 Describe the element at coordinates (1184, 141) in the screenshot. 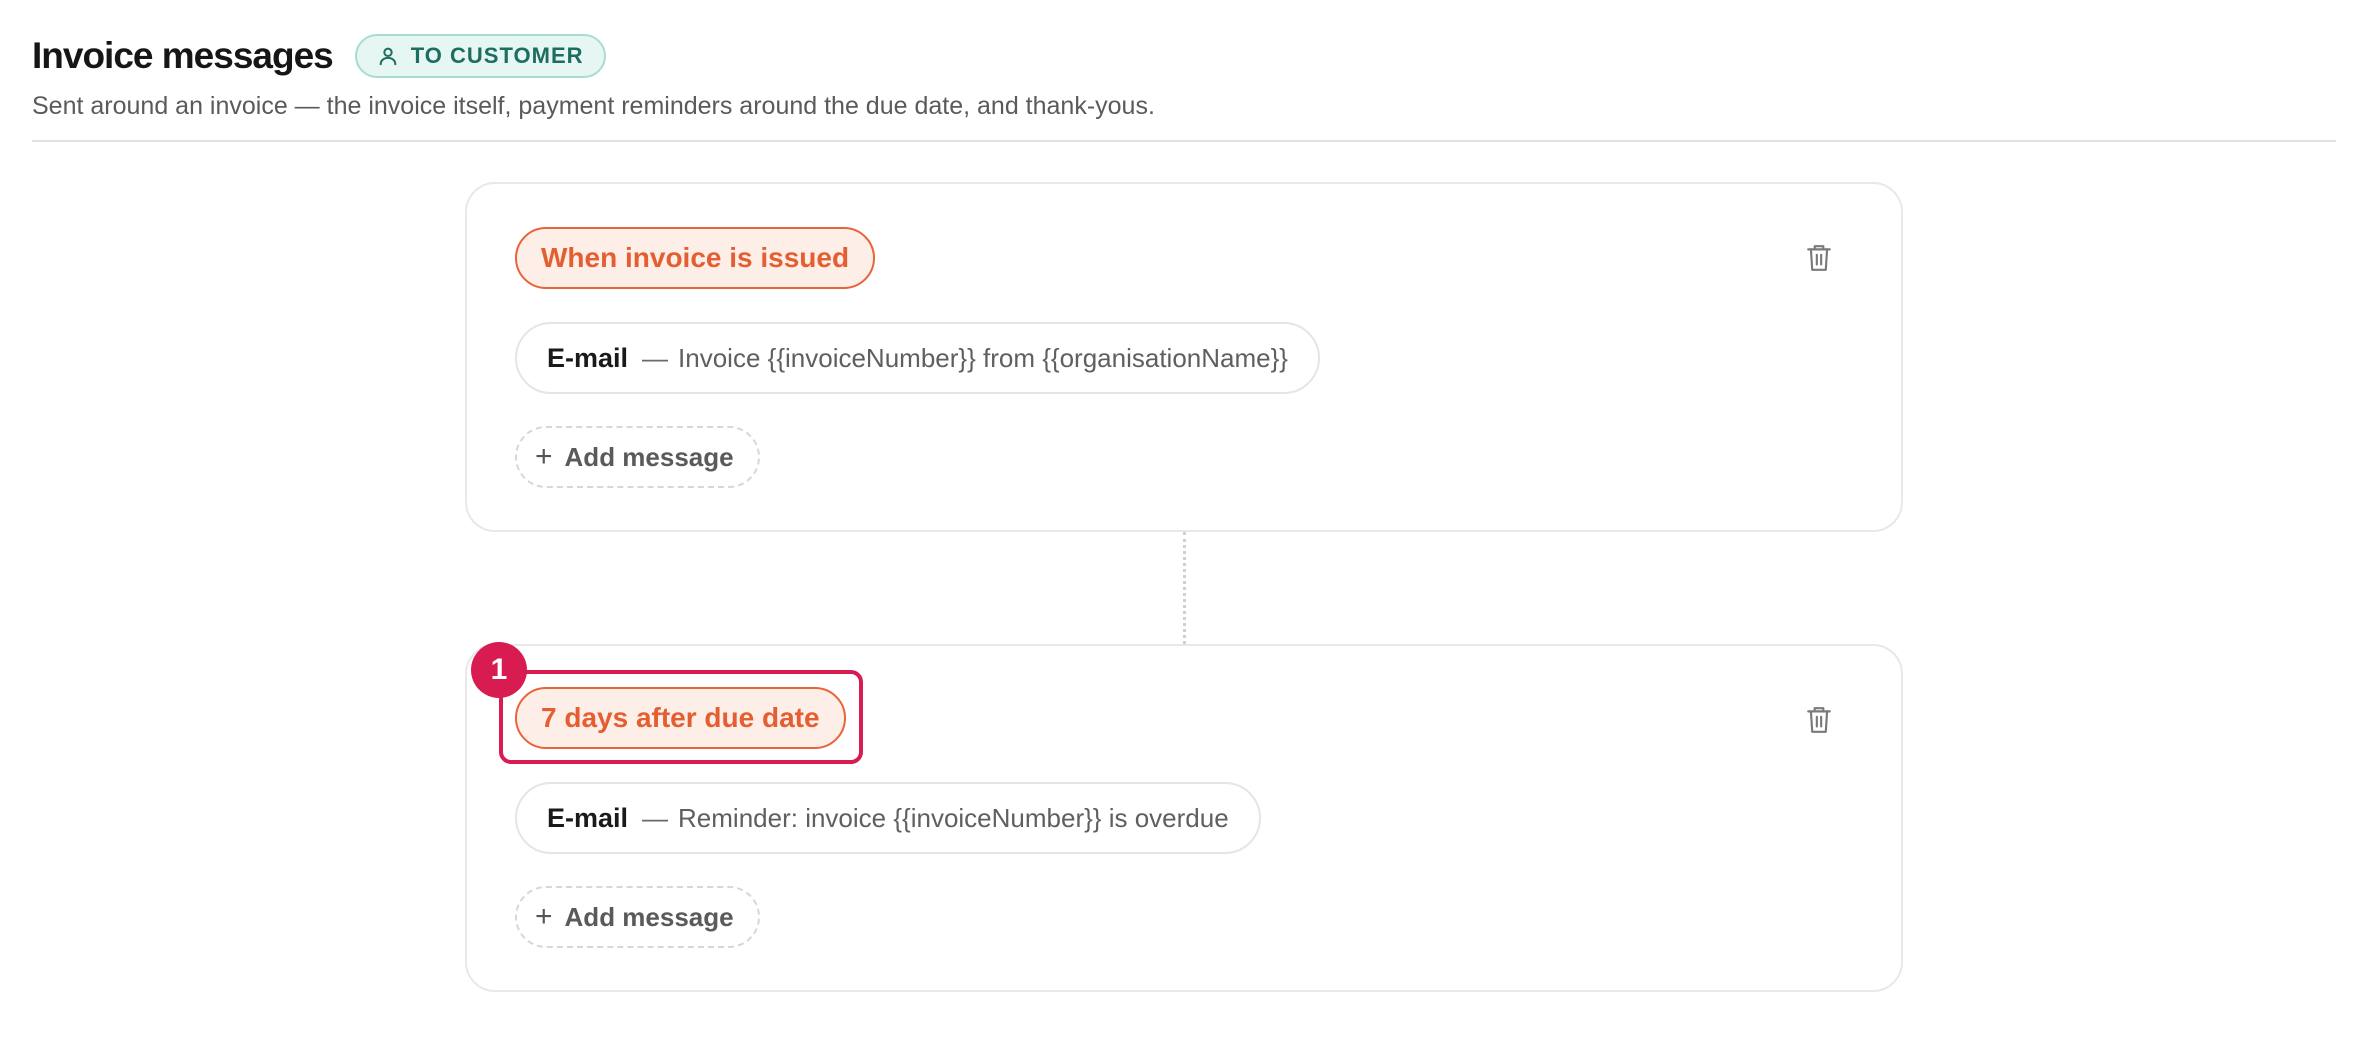

I see `header-divider` at that location.